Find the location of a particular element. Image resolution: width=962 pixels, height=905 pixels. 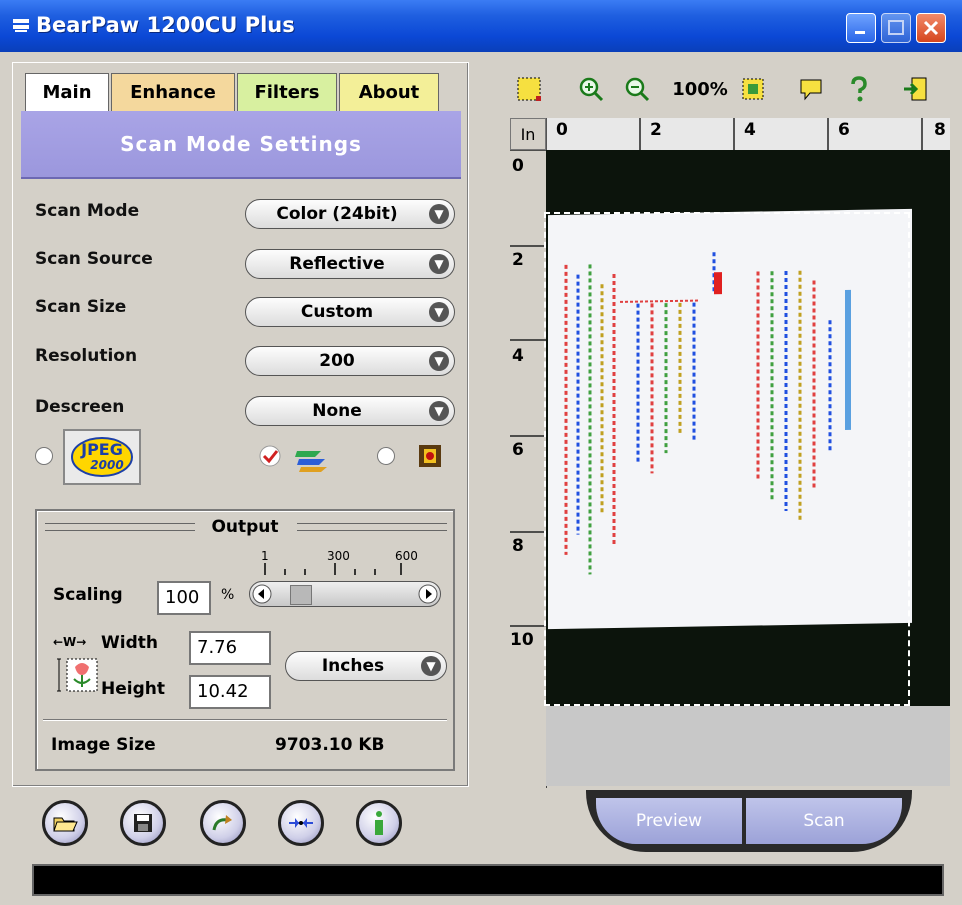

width-input: 7.76 is located at coordinates (230, 648).